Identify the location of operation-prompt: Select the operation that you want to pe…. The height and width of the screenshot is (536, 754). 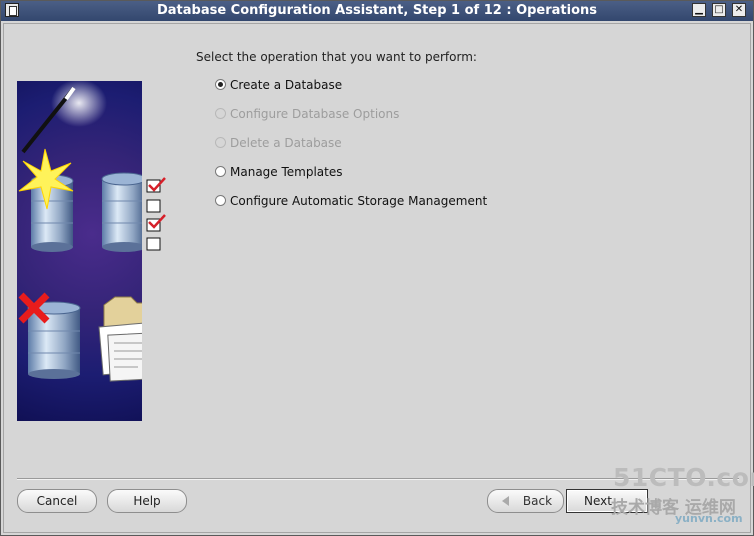
(336, 57).